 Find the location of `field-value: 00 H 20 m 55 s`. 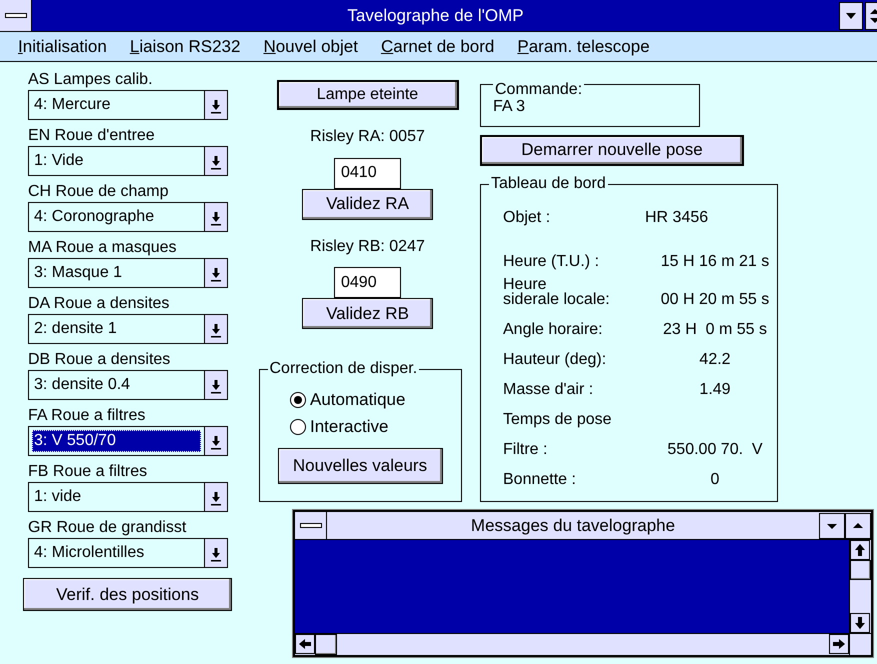

field-value: 00 H 20 m 55 s is located at coordinates (715, 299).